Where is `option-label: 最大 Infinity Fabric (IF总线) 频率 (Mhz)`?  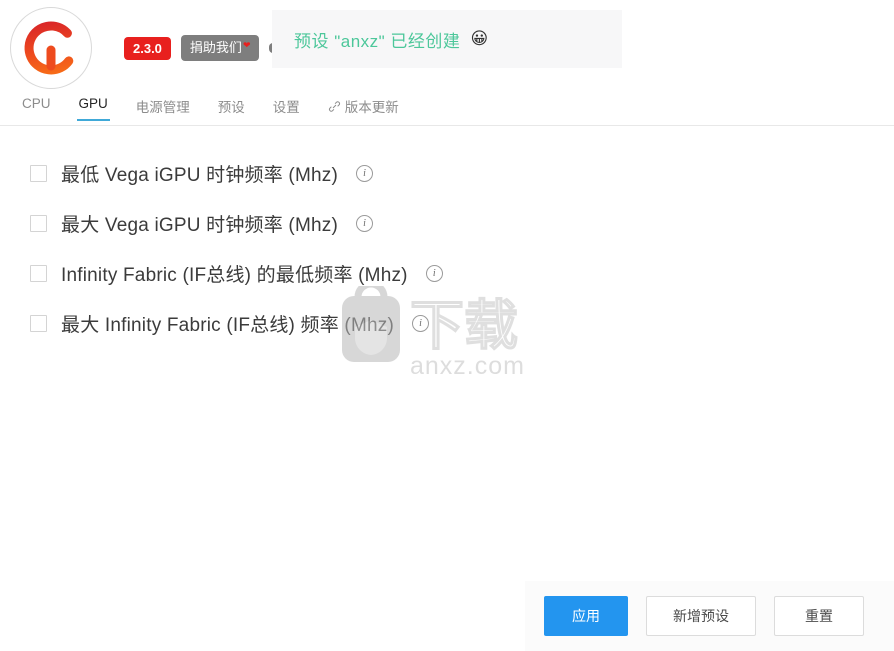 option-label: 最大 Infinity Fabric (IF总线) 频率 (Mhz) is located at coordinates (227, 325).